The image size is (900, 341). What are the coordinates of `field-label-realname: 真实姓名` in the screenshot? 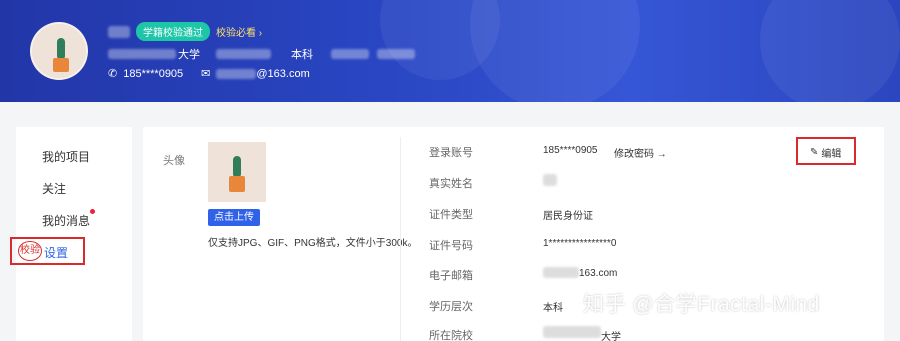 It's located at (451, 184).